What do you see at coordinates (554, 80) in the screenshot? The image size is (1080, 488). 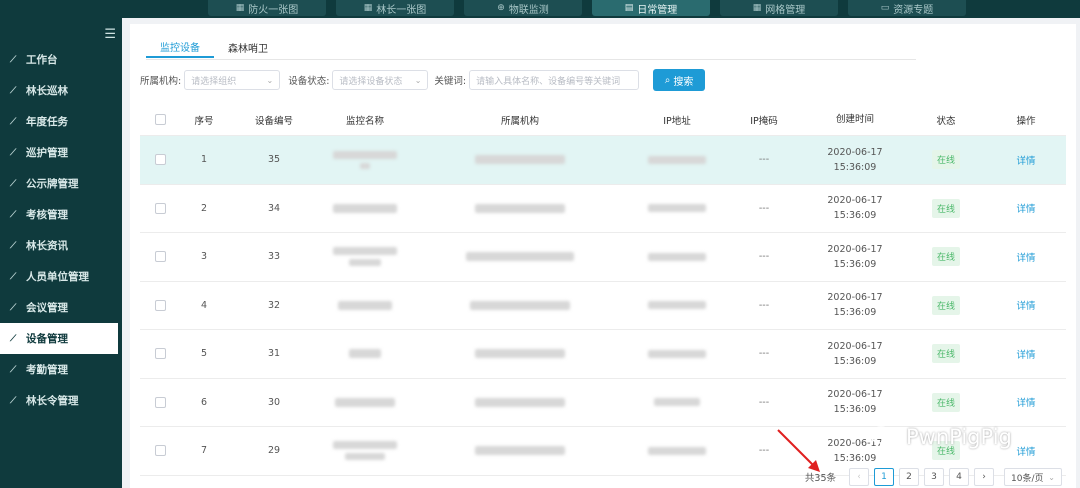 I see `keyword-input: 请输入具体名称、设备编号等关键词` at bounding box center [554, 80].